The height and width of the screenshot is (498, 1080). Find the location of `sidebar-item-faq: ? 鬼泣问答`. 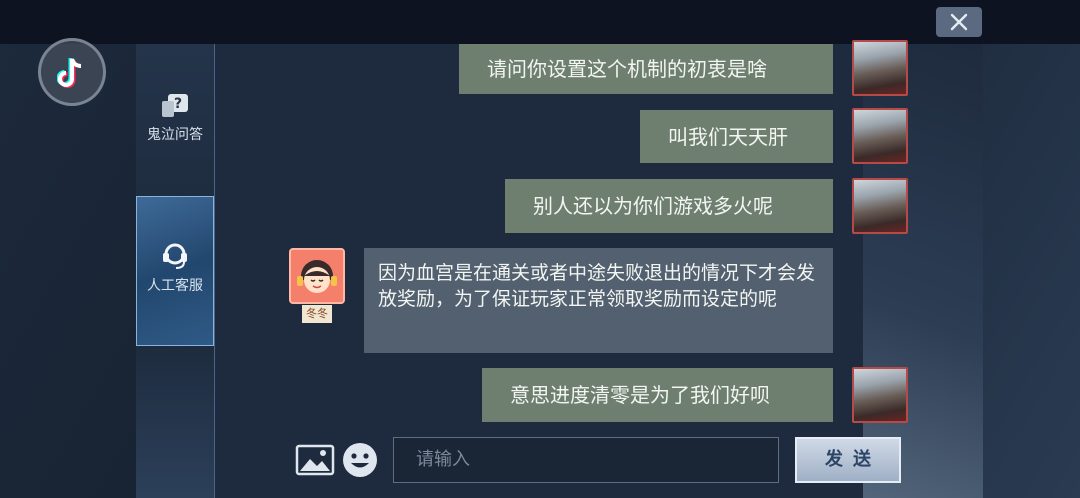

sidebar-item-faq: ? 鬼泣问答 is located at coordinates (175, 122).